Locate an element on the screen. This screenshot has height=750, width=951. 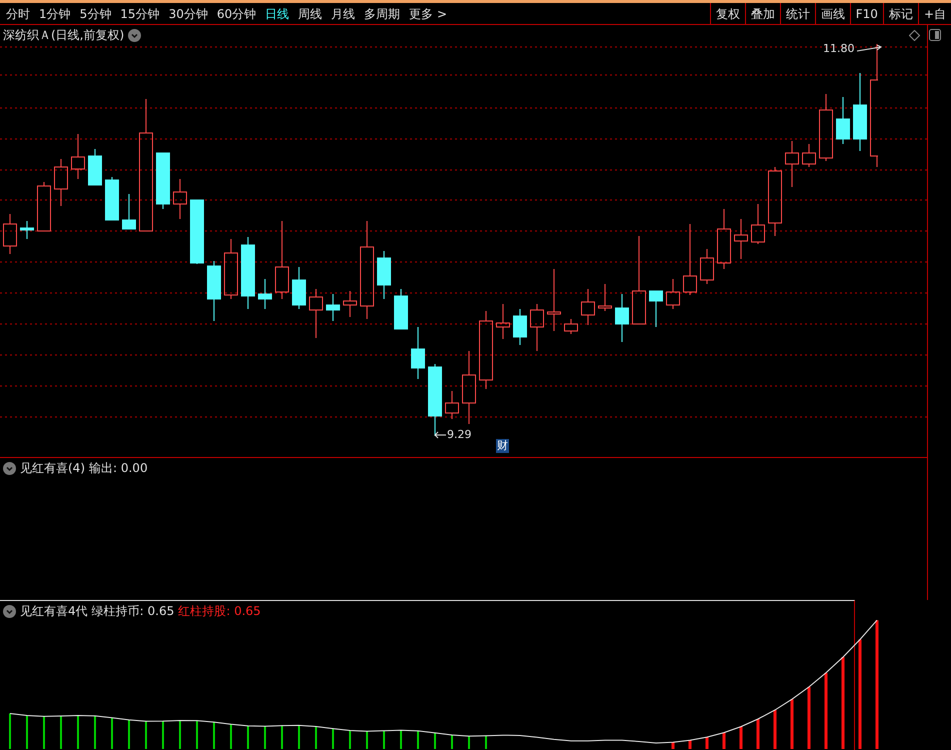
finance-marker: 财 is located at coordinates (502, 446).